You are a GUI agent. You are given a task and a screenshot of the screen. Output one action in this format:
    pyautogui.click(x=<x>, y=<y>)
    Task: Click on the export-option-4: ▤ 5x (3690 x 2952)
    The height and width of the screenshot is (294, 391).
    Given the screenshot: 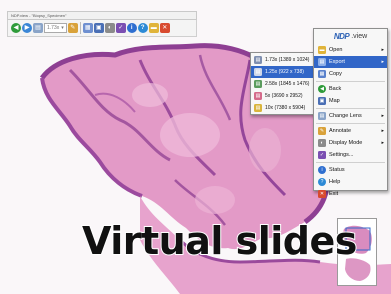 What is the action you would take?
    pyautogui.click(x=283, y=96)
    